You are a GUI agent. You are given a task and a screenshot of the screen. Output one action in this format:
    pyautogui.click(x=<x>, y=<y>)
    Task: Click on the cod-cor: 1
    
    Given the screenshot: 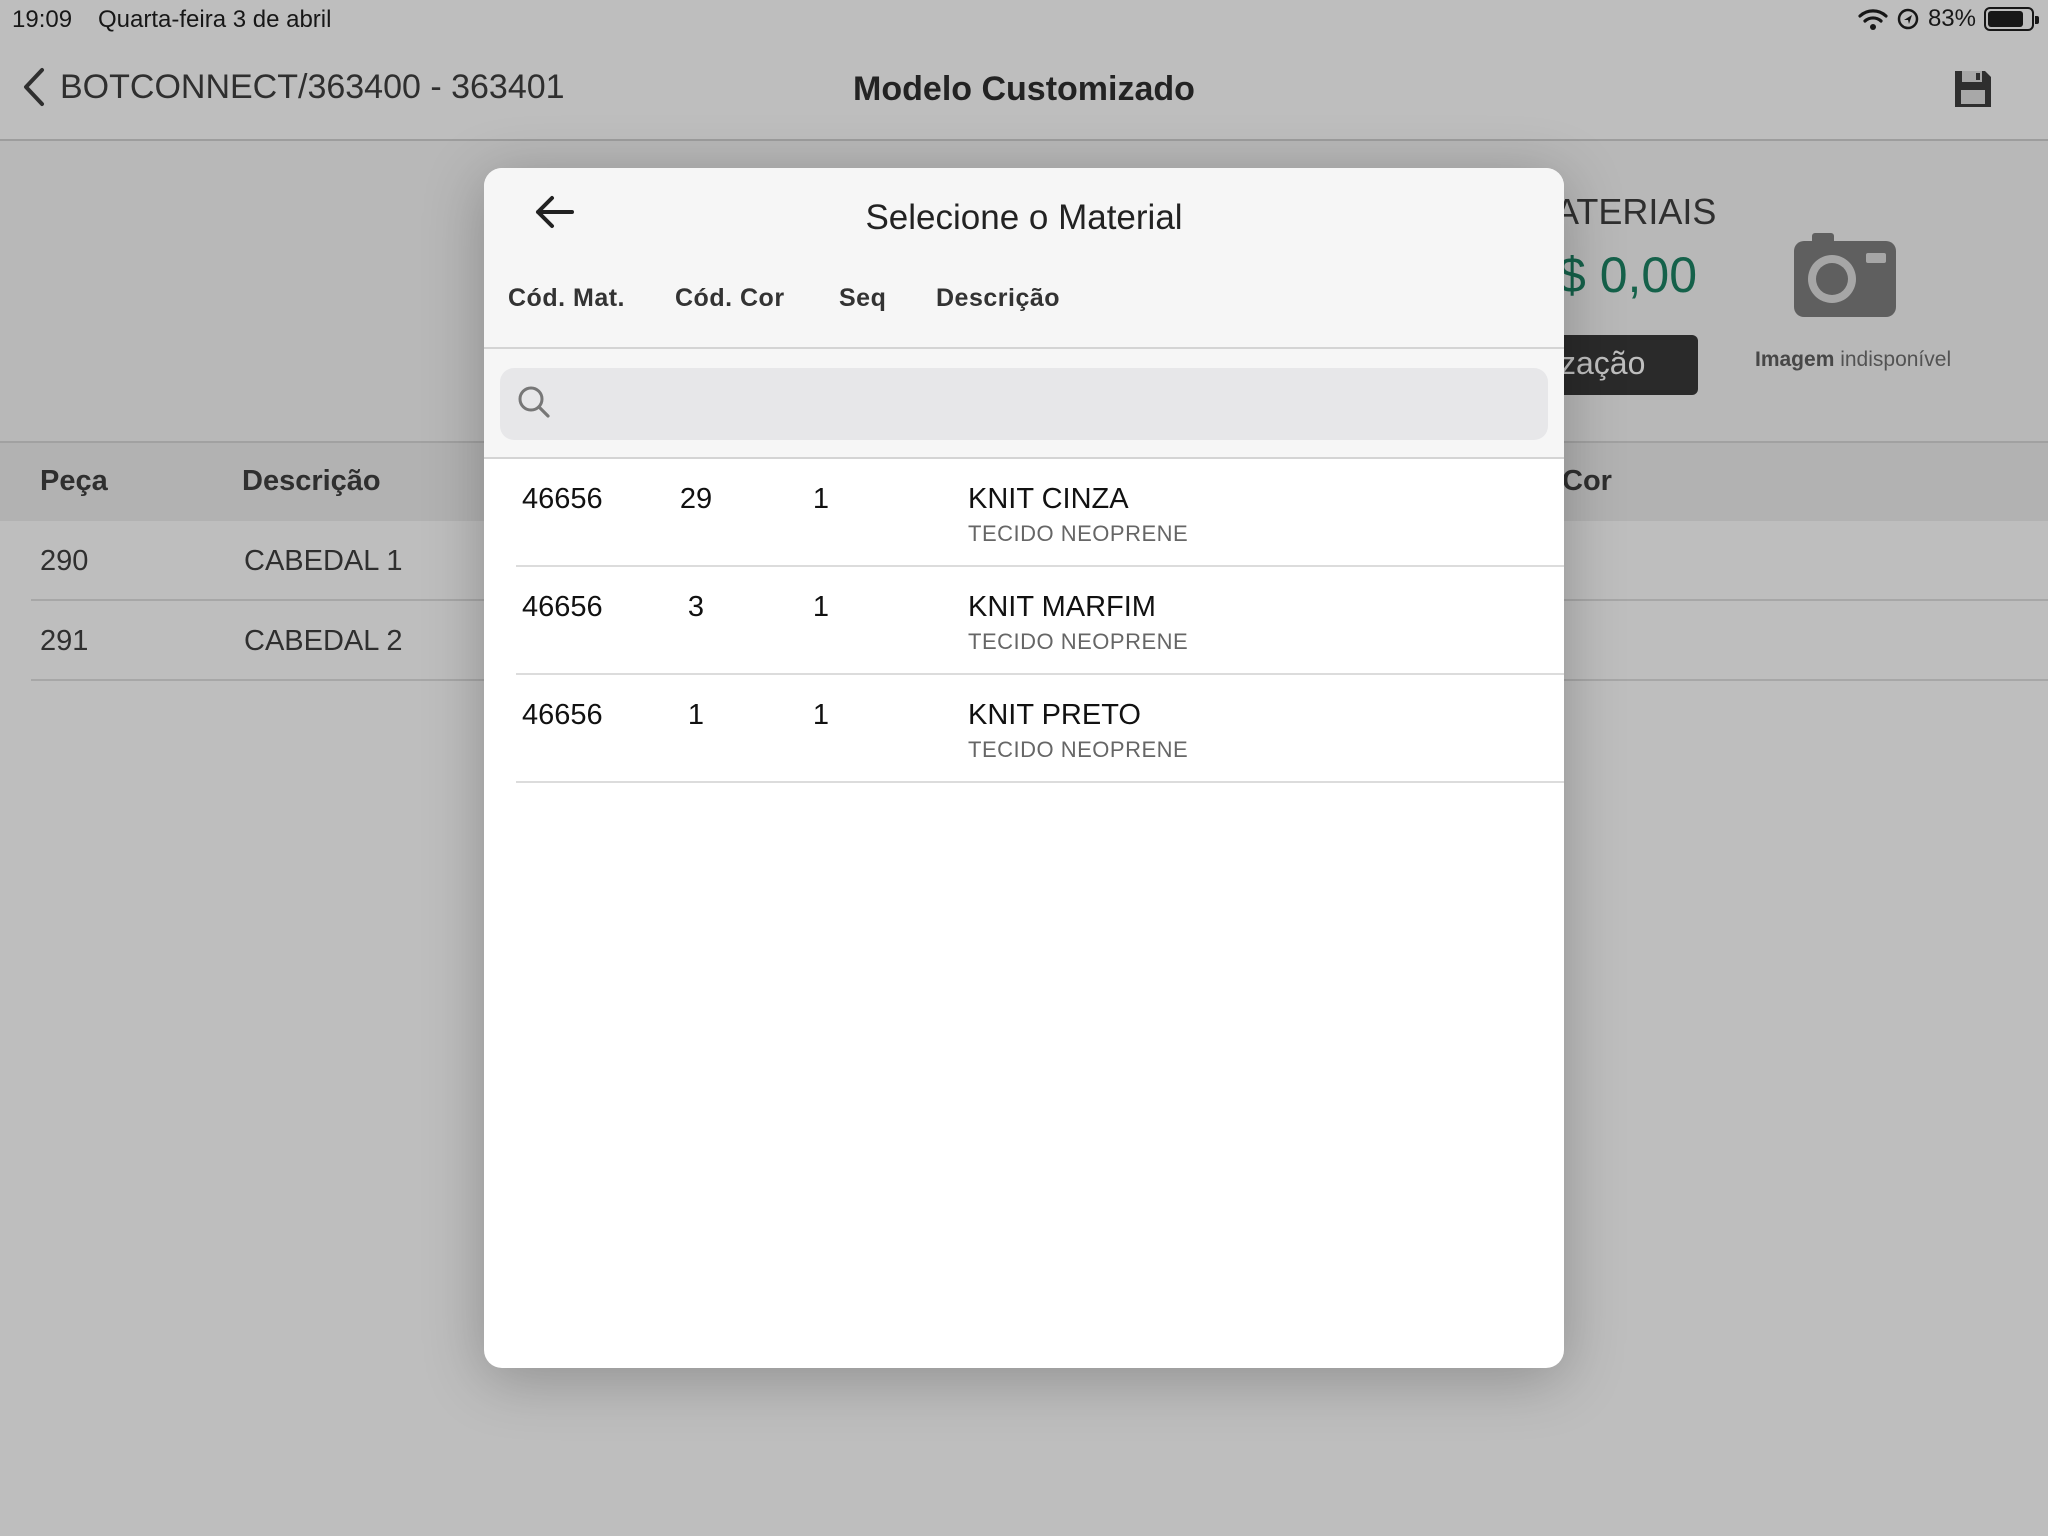 What is the action you would take?
    pyautogui.click(x=696, y=715)
    